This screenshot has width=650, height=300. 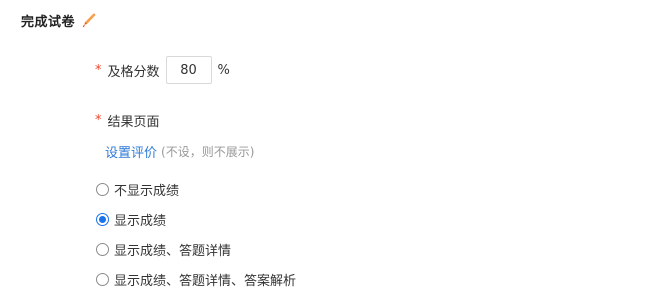 What do you see at coordinates (173, 251) in the screenshot?
I see `radio-option-label: 显示成绩、答题详情` at bounding box center [173, 251].